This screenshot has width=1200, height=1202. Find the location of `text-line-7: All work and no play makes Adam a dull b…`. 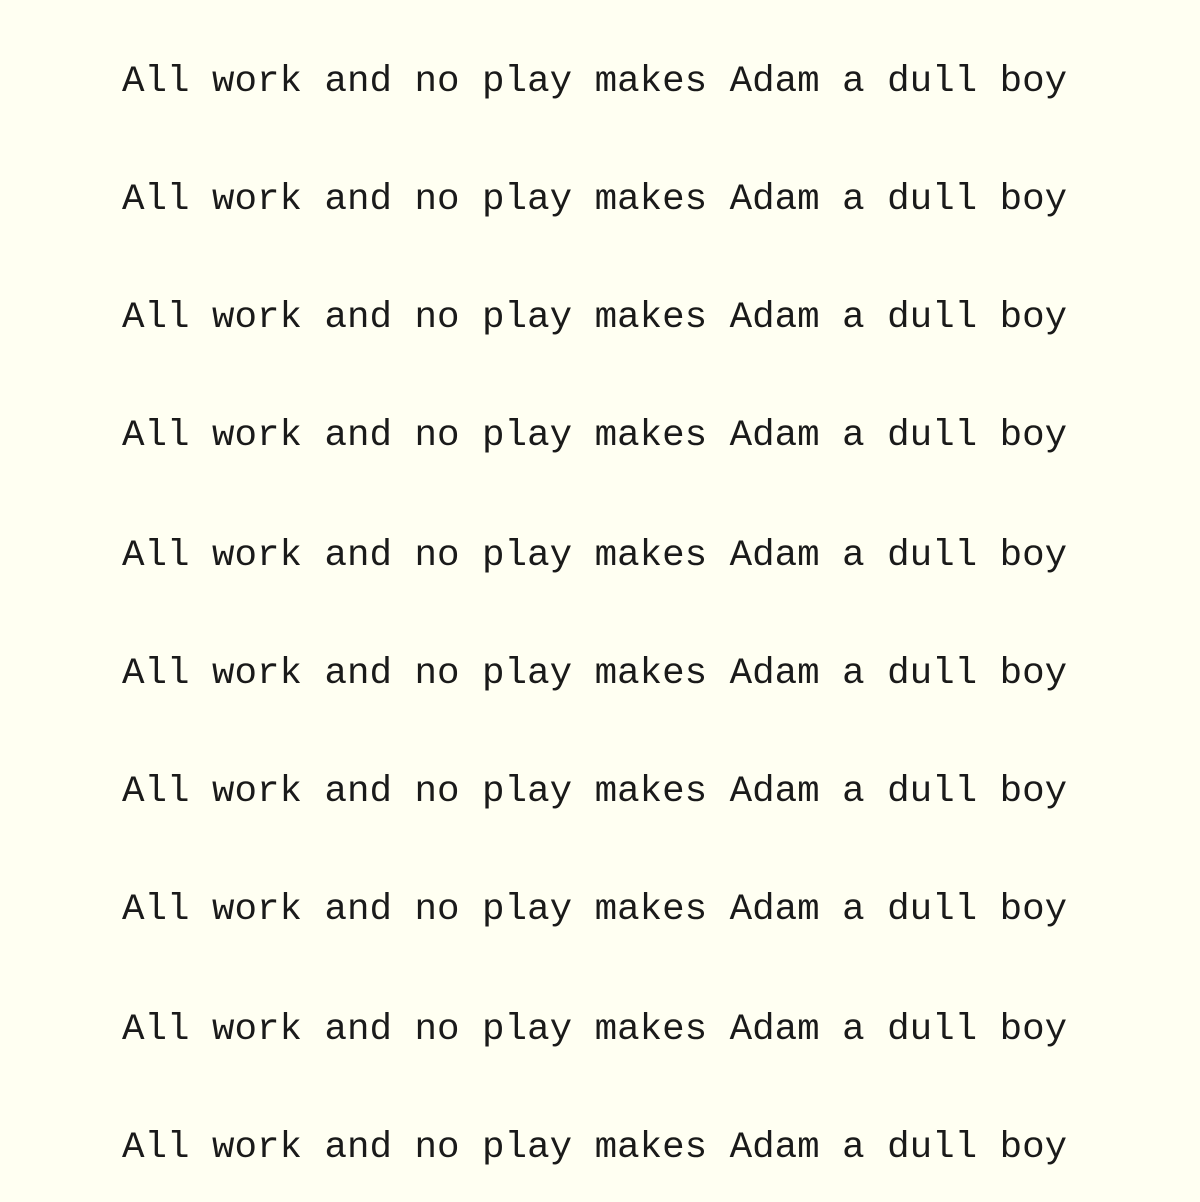

text-line-7: All work and no play makes Adam a dull b… is located at coordinates (595, 792).